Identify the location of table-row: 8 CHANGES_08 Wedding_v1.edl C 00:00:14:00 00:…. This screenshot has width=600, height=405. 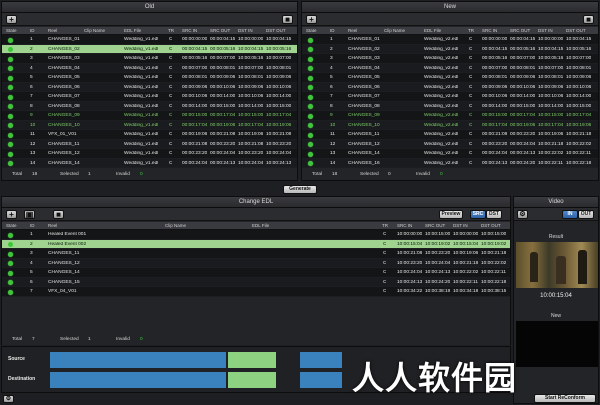
(149, 106).